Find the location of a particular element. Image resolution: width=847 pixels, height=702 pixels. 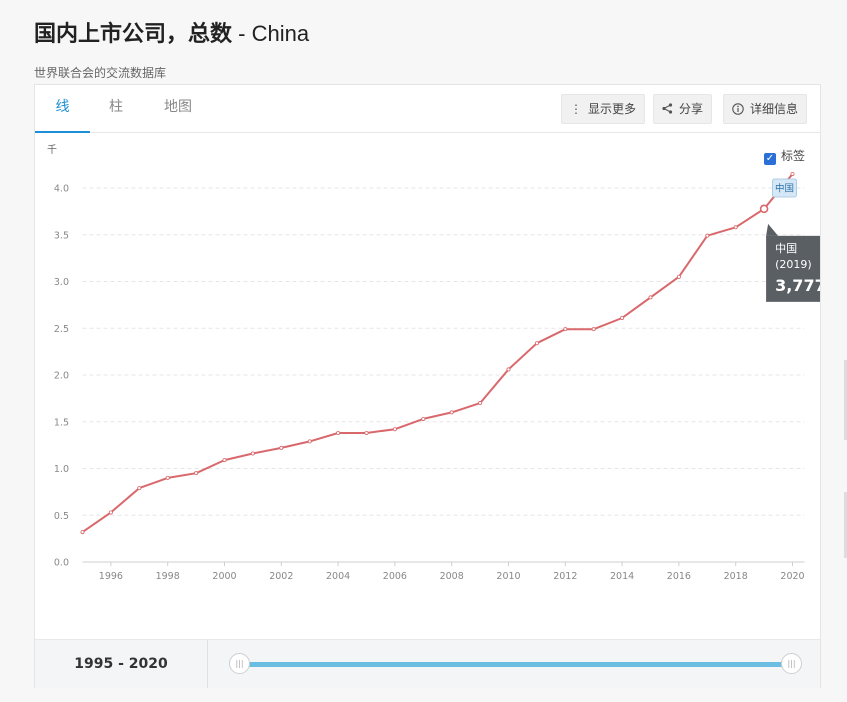

x-tick-label: 2012 is located at coordinates (565, 576).